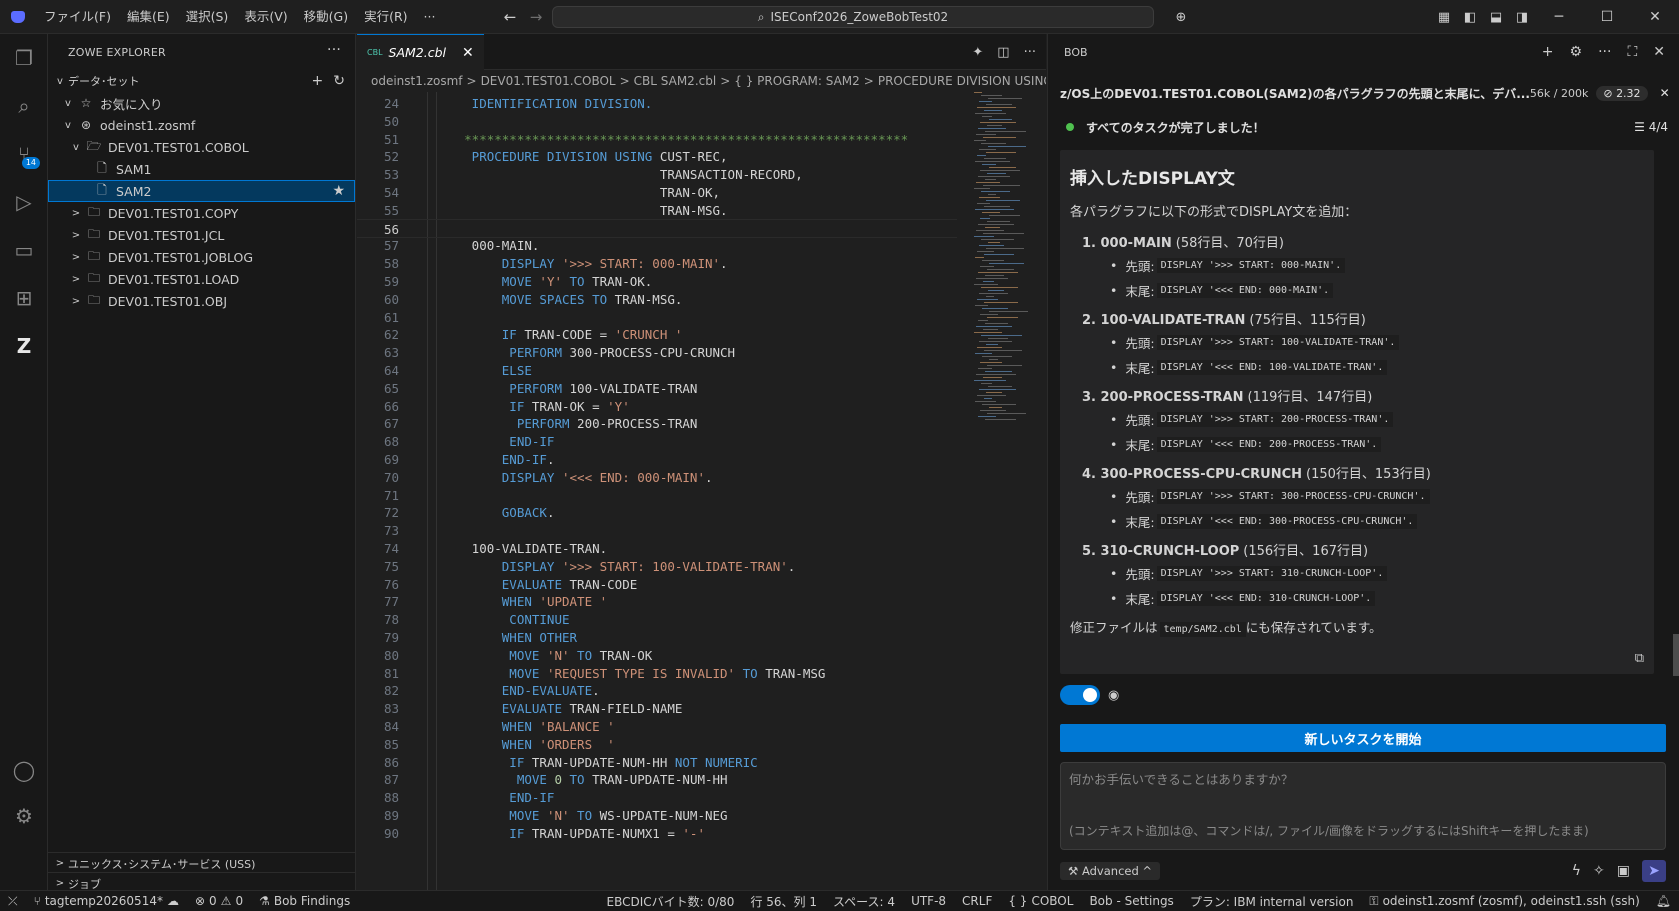 This screenshot has height=911, width=1679. What do you see at coordinates (657, 210) in the screenshot?
I see `code-line: 55 TRAN-MSG.` at bounding box center [657, 210].